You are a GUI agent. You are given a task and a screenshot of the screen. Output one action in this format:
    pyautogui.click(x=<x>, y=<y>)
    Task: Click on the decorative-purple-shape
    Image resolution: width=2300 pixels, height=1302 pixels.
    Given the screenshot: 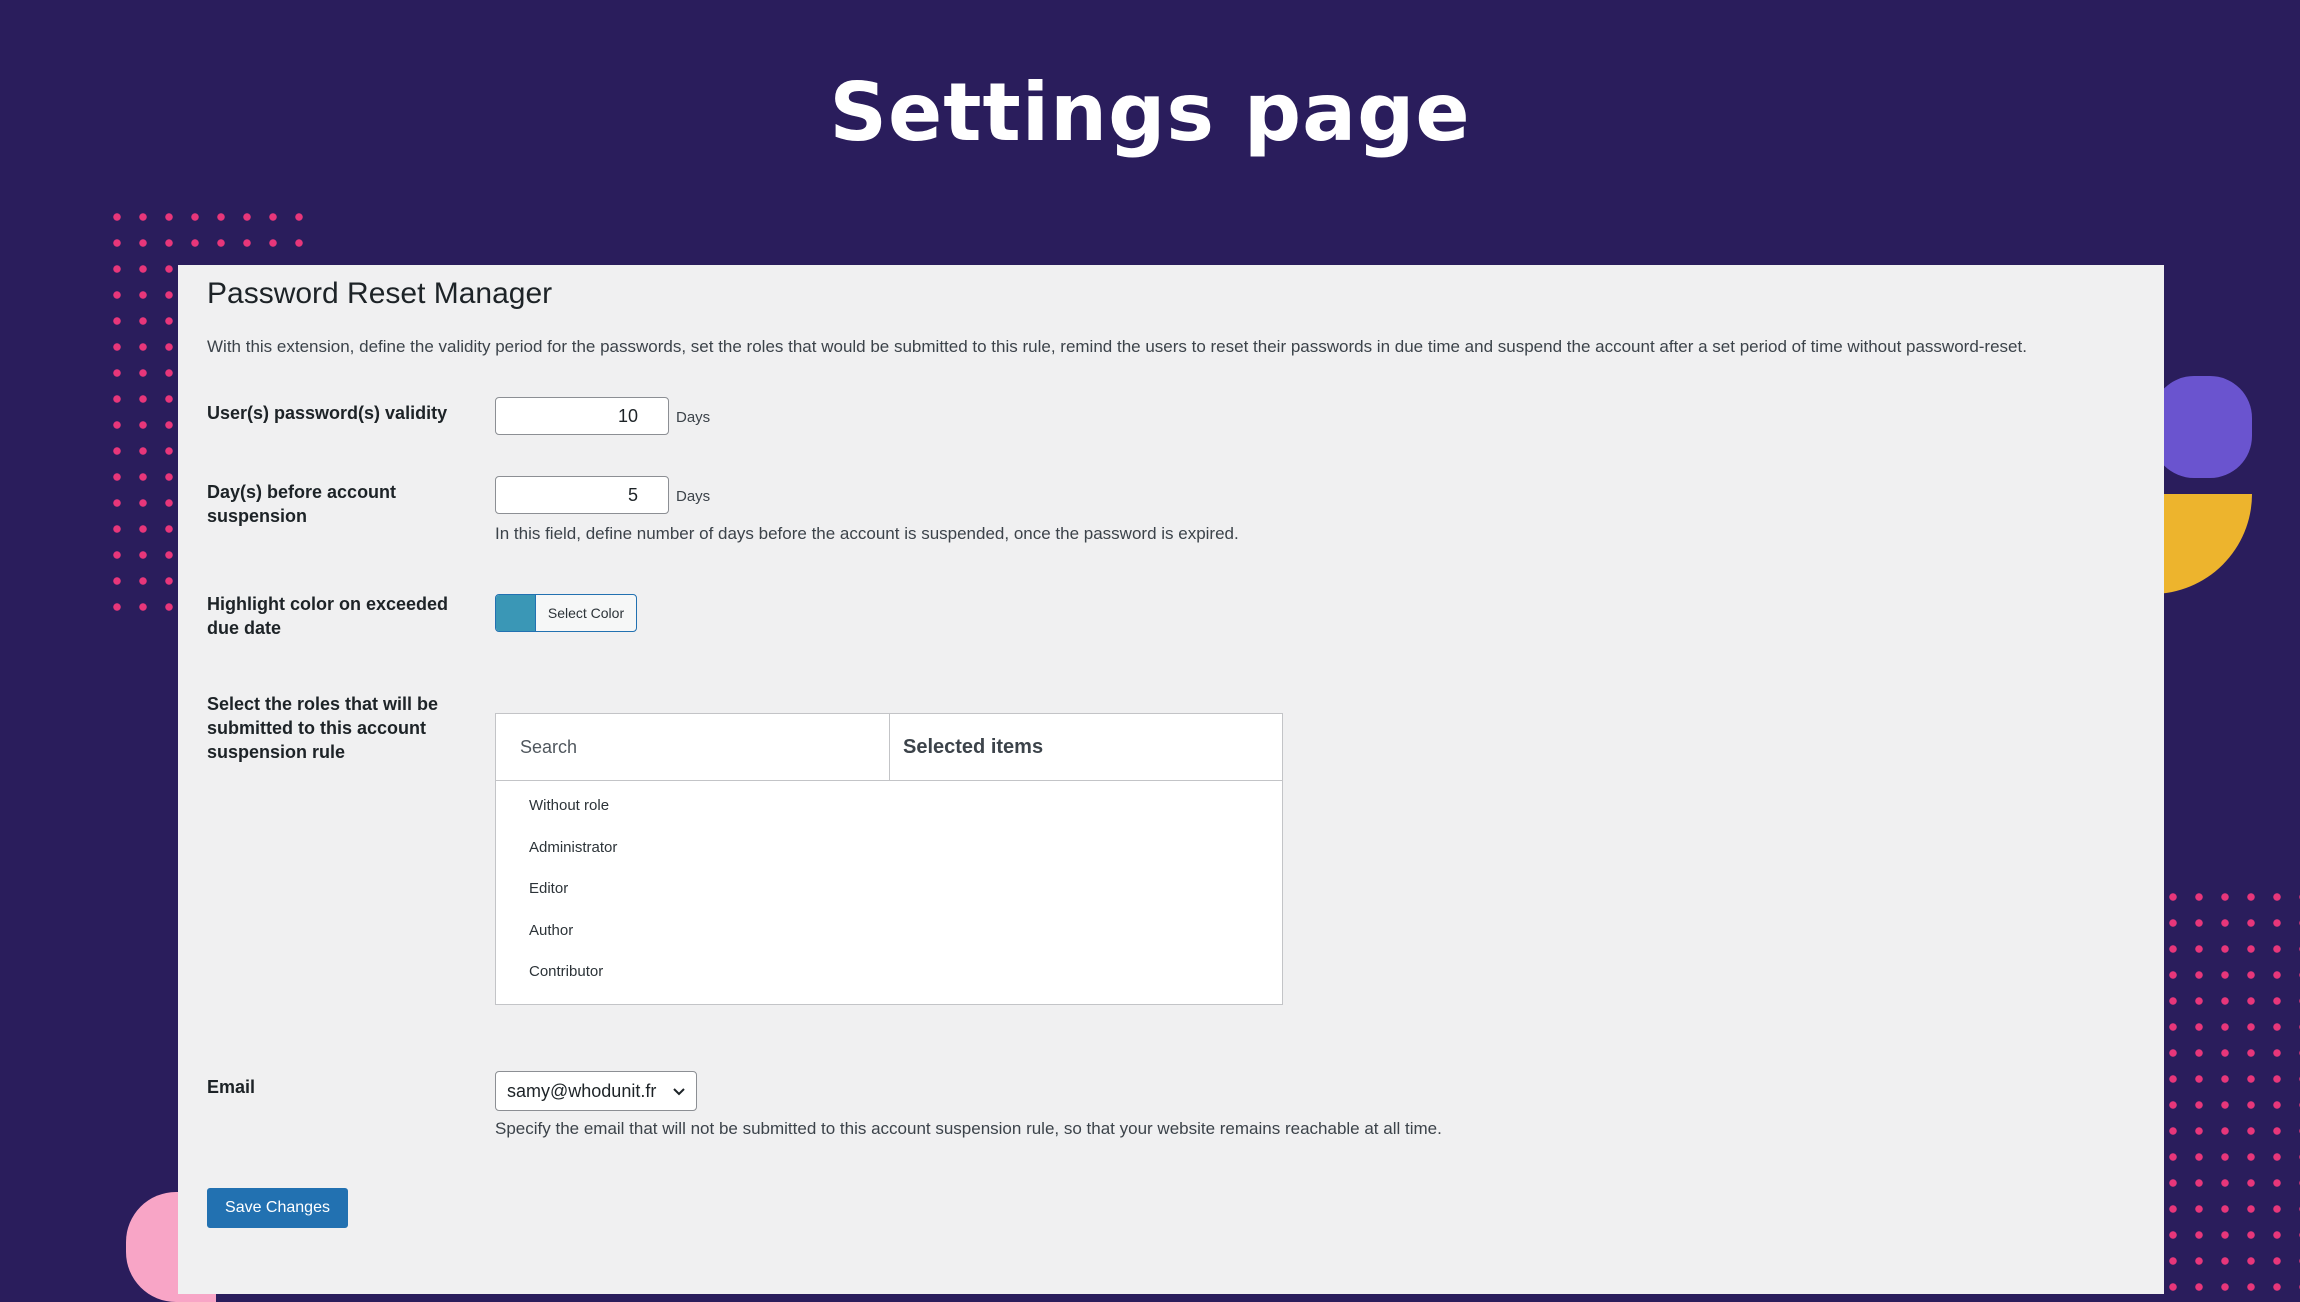 What is the action you would take?
    pyautogui.click(x=2202, y=427)
    